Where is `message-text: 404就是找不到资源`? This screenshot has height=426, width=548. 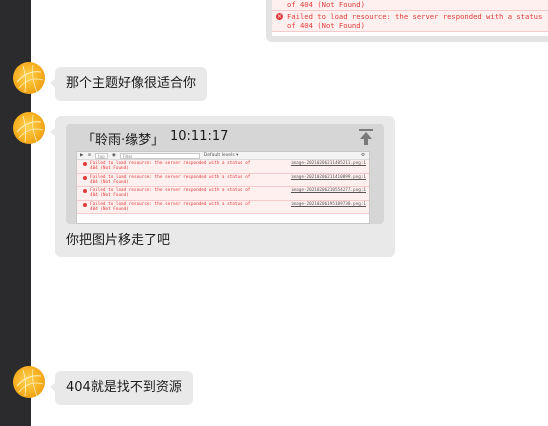
message-text: 404就是找不到资源 is located at coordinates (124, 387).